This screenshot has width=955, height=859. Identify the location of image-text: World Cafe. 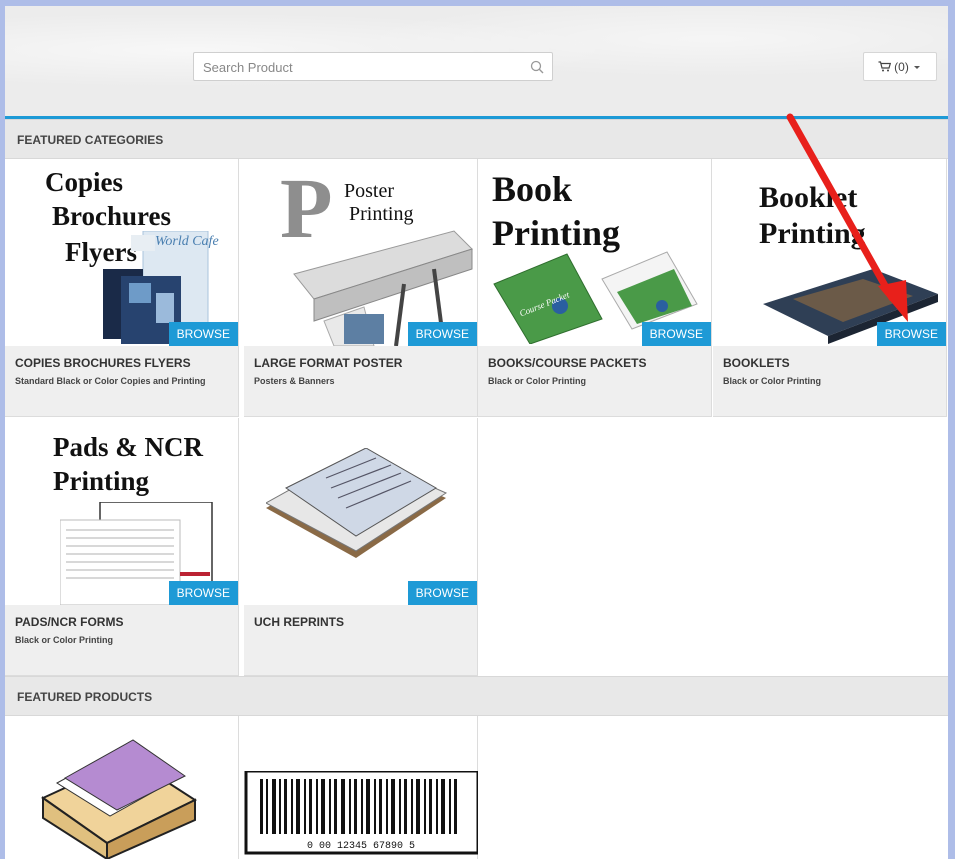
(187, 241).